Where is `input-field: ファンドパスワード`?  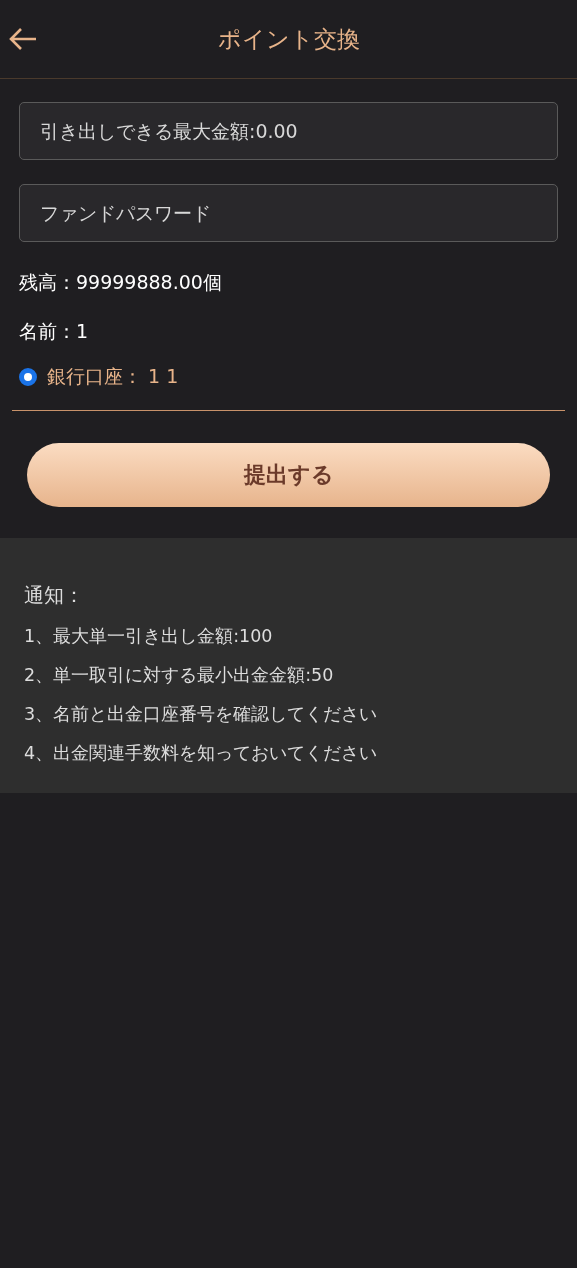 input-field: ファンドパスワード is located at coordinates (288, 213).